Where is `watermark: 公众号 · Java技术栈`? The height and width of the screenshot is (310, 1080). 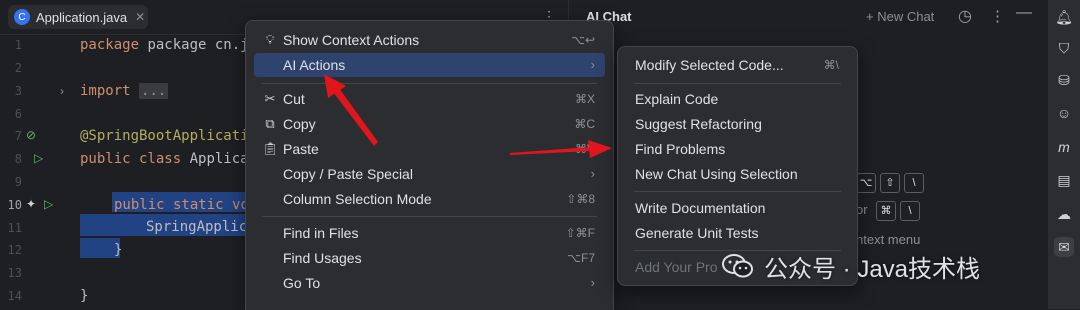
watermark: 公众号 · Java技术栈 is located at coordinates (851, 266).